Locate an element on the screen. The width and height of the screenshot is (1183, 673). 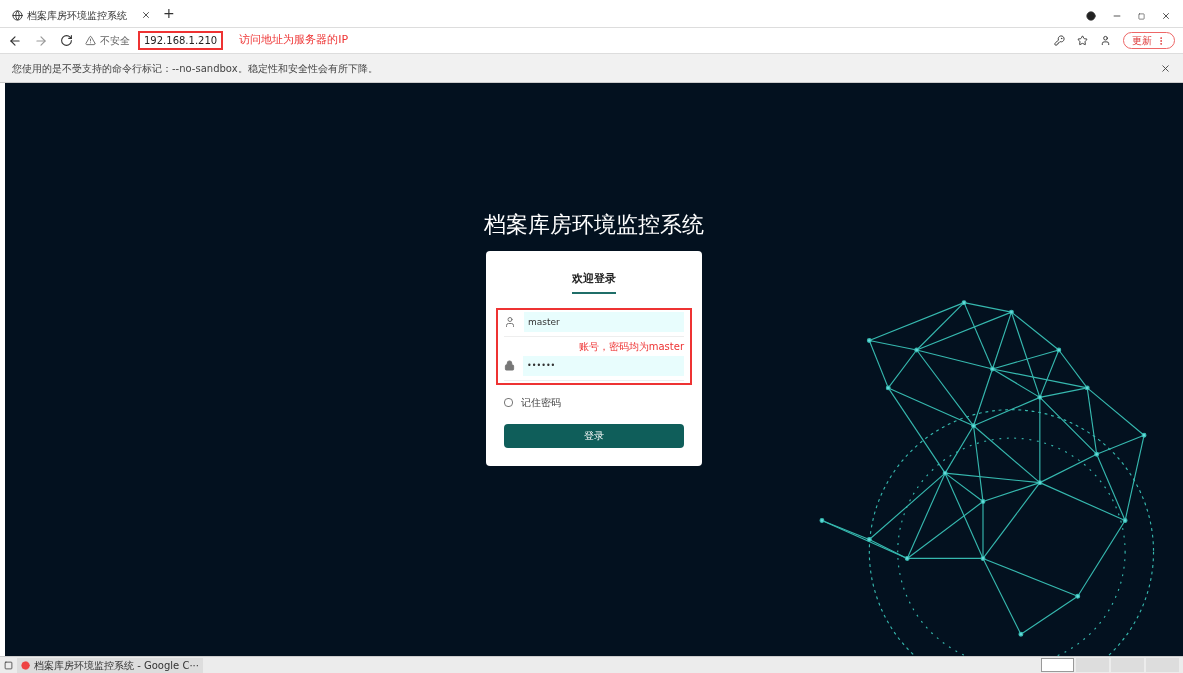
window-switch-icon is located at coordinates (8, 665).